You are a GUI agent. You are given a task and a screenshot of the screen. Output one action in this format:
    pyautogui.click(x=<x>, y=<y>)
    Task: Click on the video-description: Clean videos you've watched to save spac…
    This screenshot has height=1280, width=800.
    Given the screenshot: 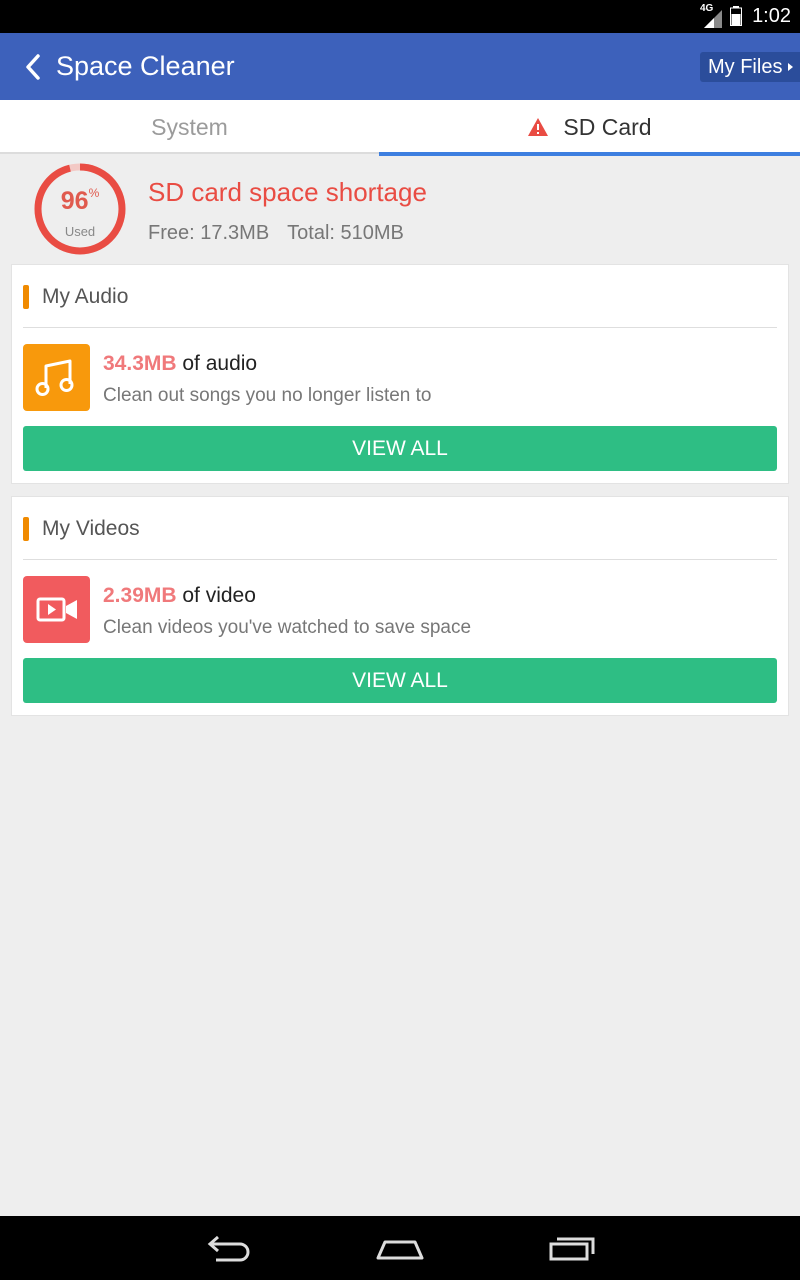 What is the action you would take?
    pyautogui.click(x=287, y=627)
    